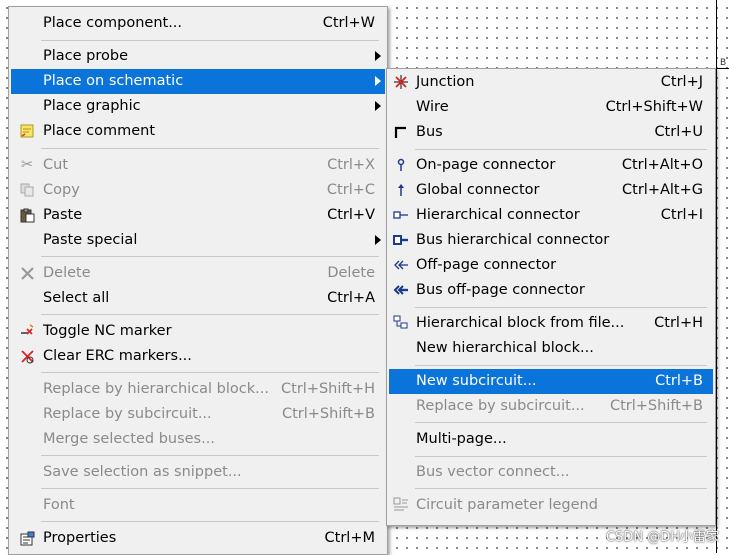  What do you see at coordinates (198, 131) in the screenshot?
I see `menu-item-place-comment: Place comment` at bounding box center [198, 131].